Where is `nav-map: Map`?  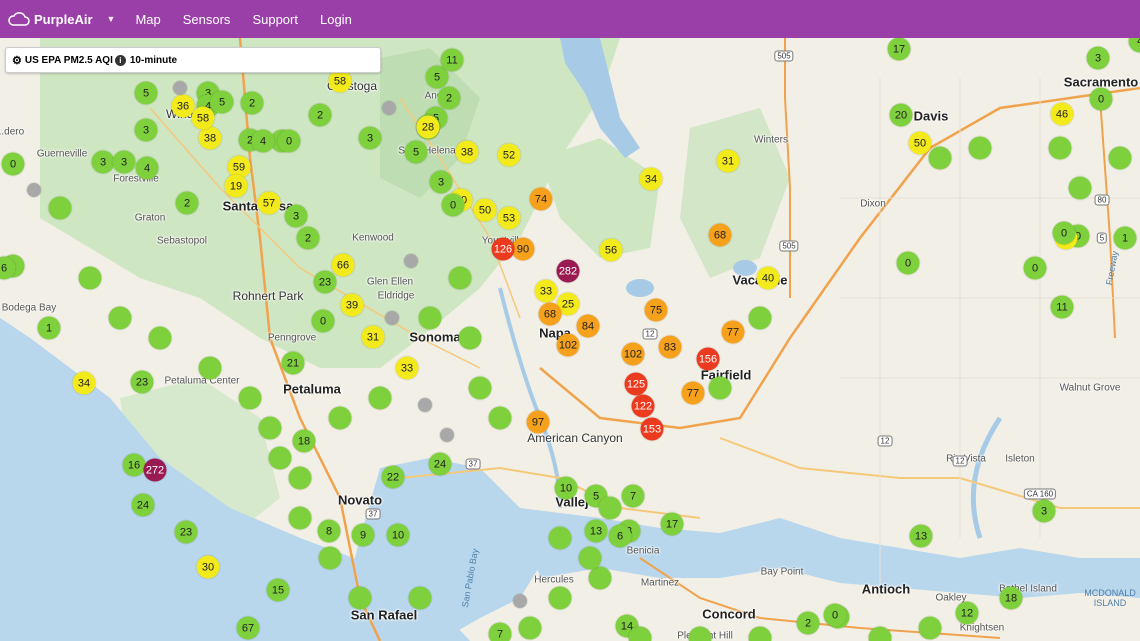 nav-map: Map is located at coordinates (147, 19).